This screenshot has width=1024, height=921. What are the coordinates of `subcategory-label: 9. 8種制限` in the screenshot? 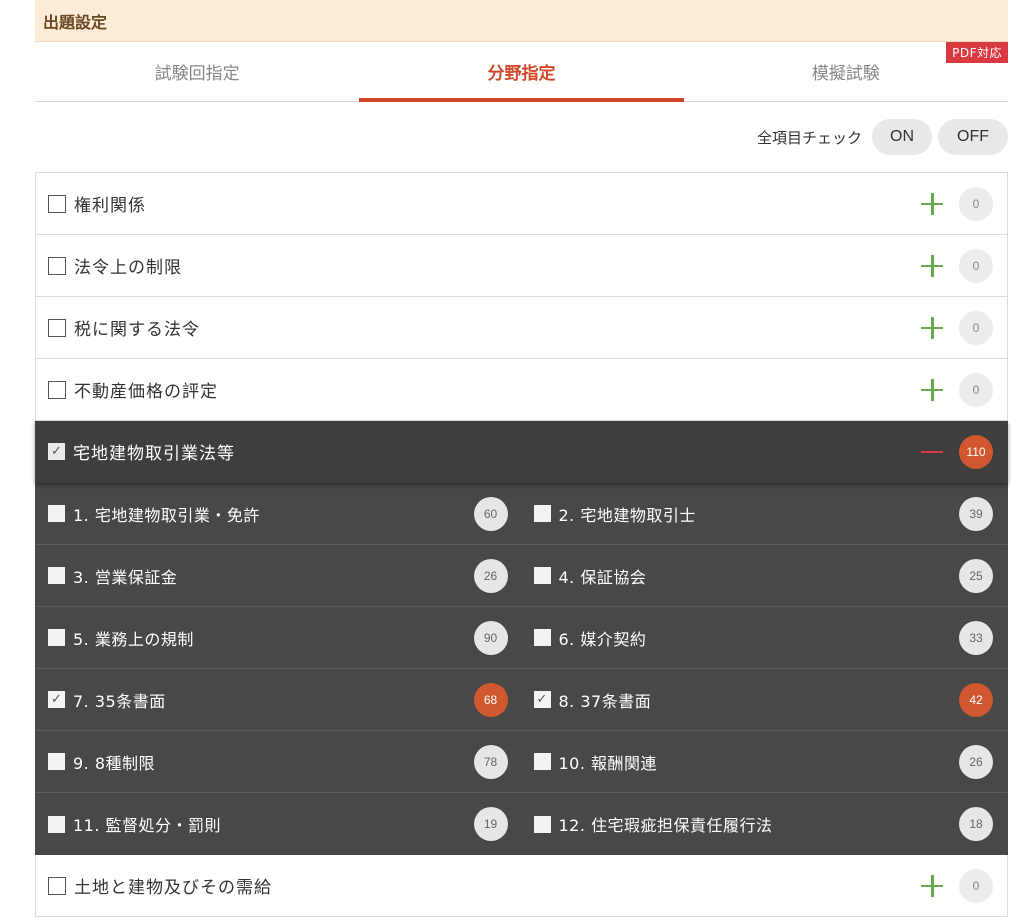 It's located at (114, 763).